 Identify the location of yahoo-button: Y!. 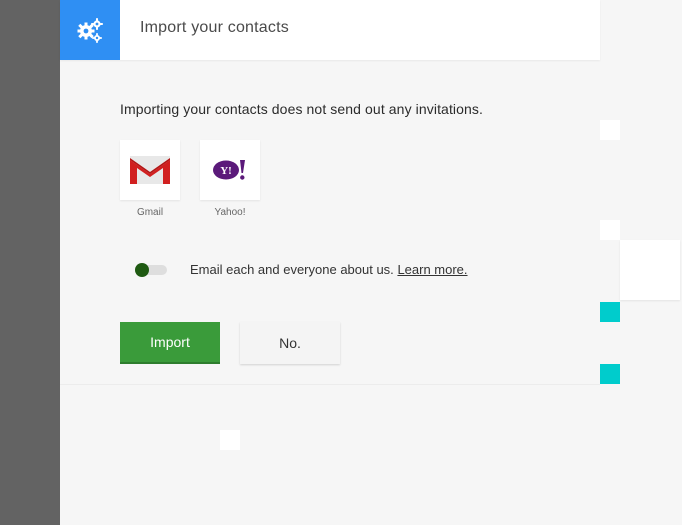
(230, 170).